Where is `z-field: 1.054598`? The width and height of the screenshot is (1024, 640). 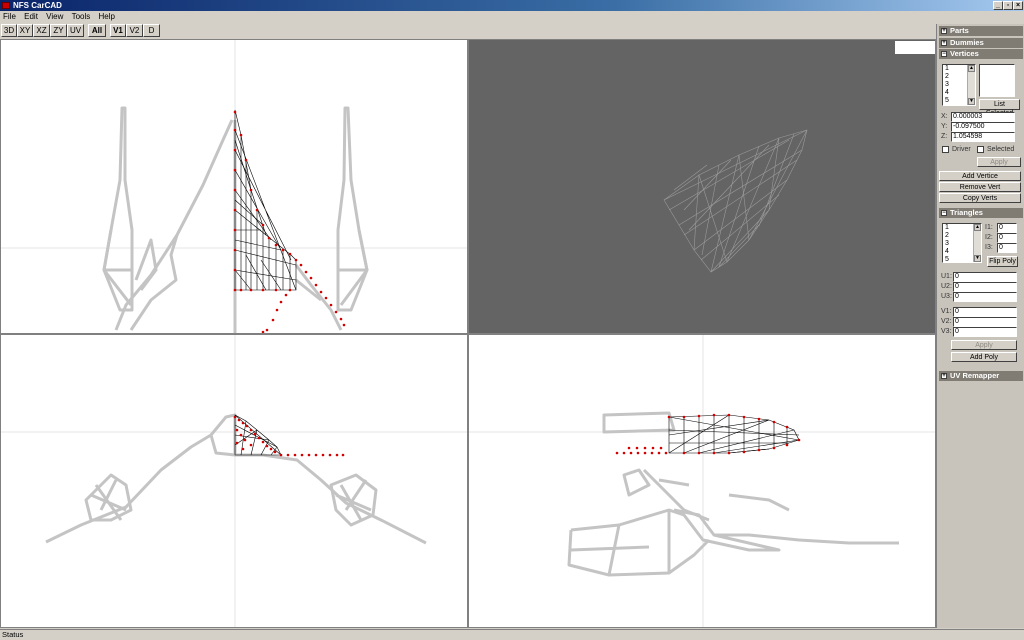 z-field: 1.054598 is located at coordinates (983, 137).